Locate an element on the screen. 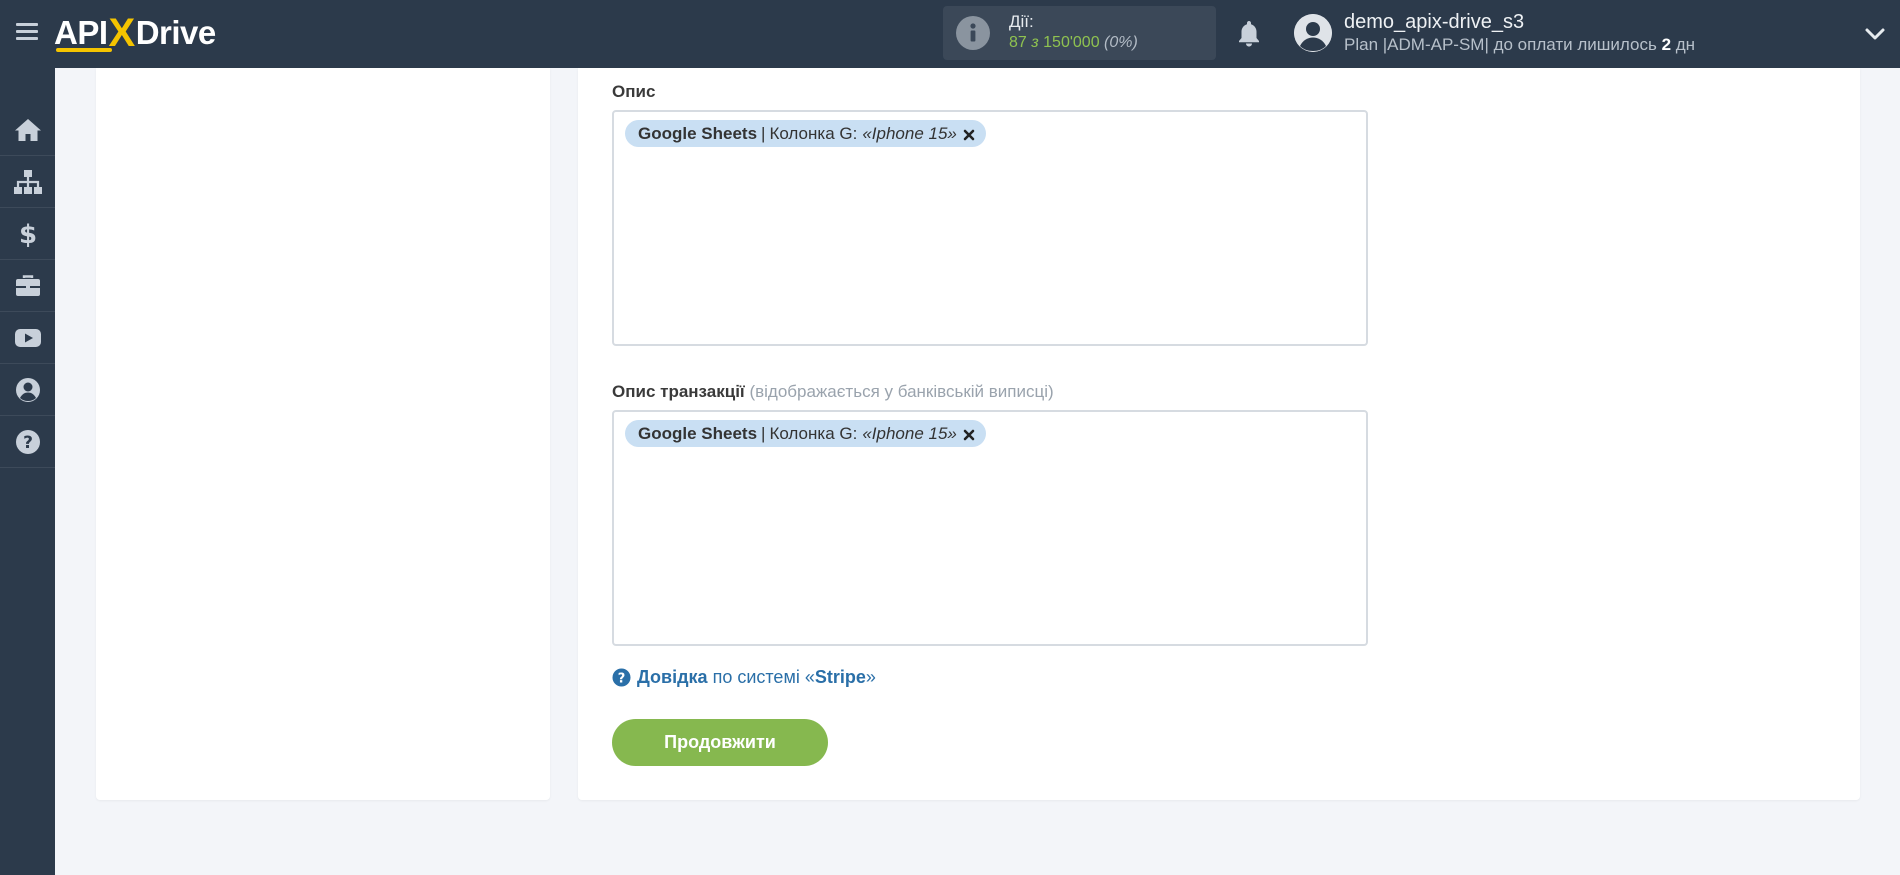 The width and height of the screenshot is (1900, 875). sidebar-item-video is located at coordinates (27, 338).